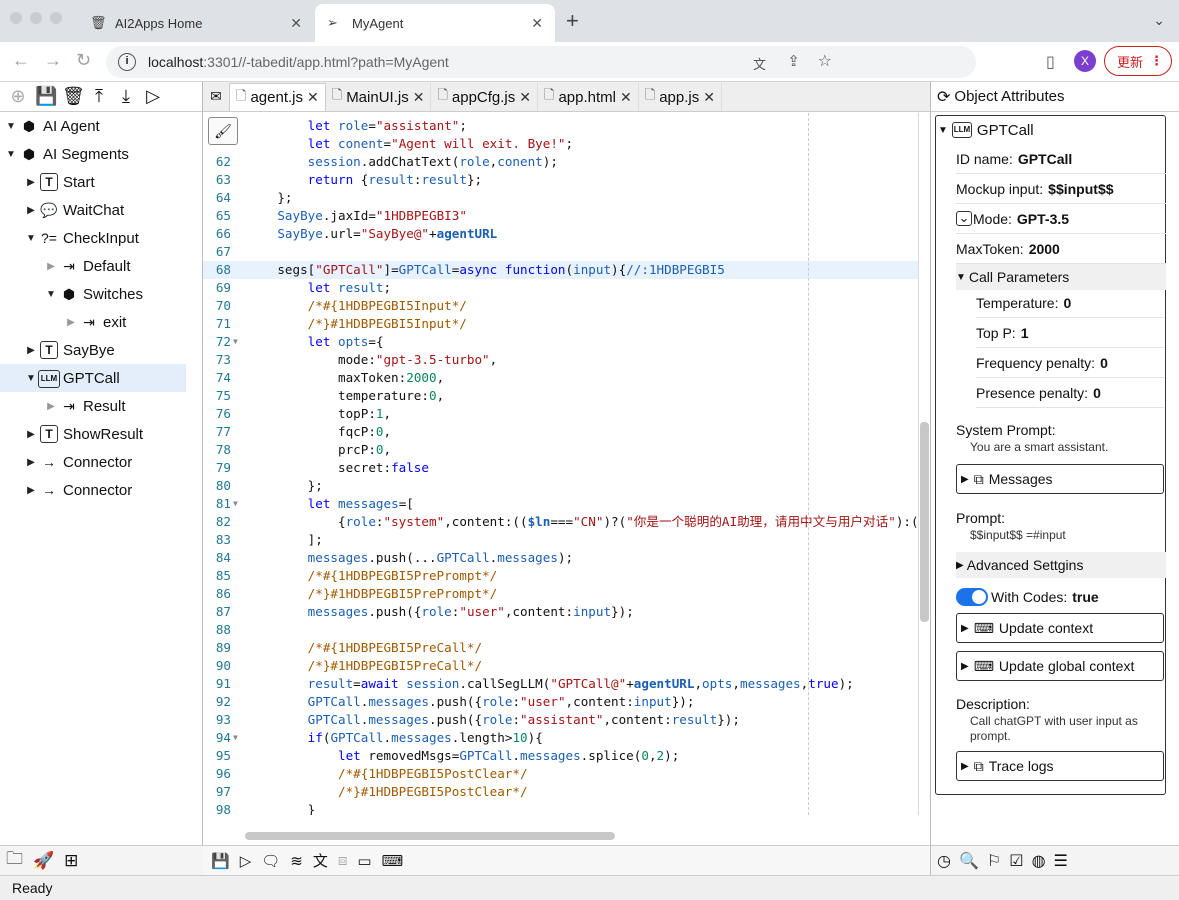  Describe the element at coordinates (14, 860) in the screenshot. I see `folder-icon: 🗀` at that location.